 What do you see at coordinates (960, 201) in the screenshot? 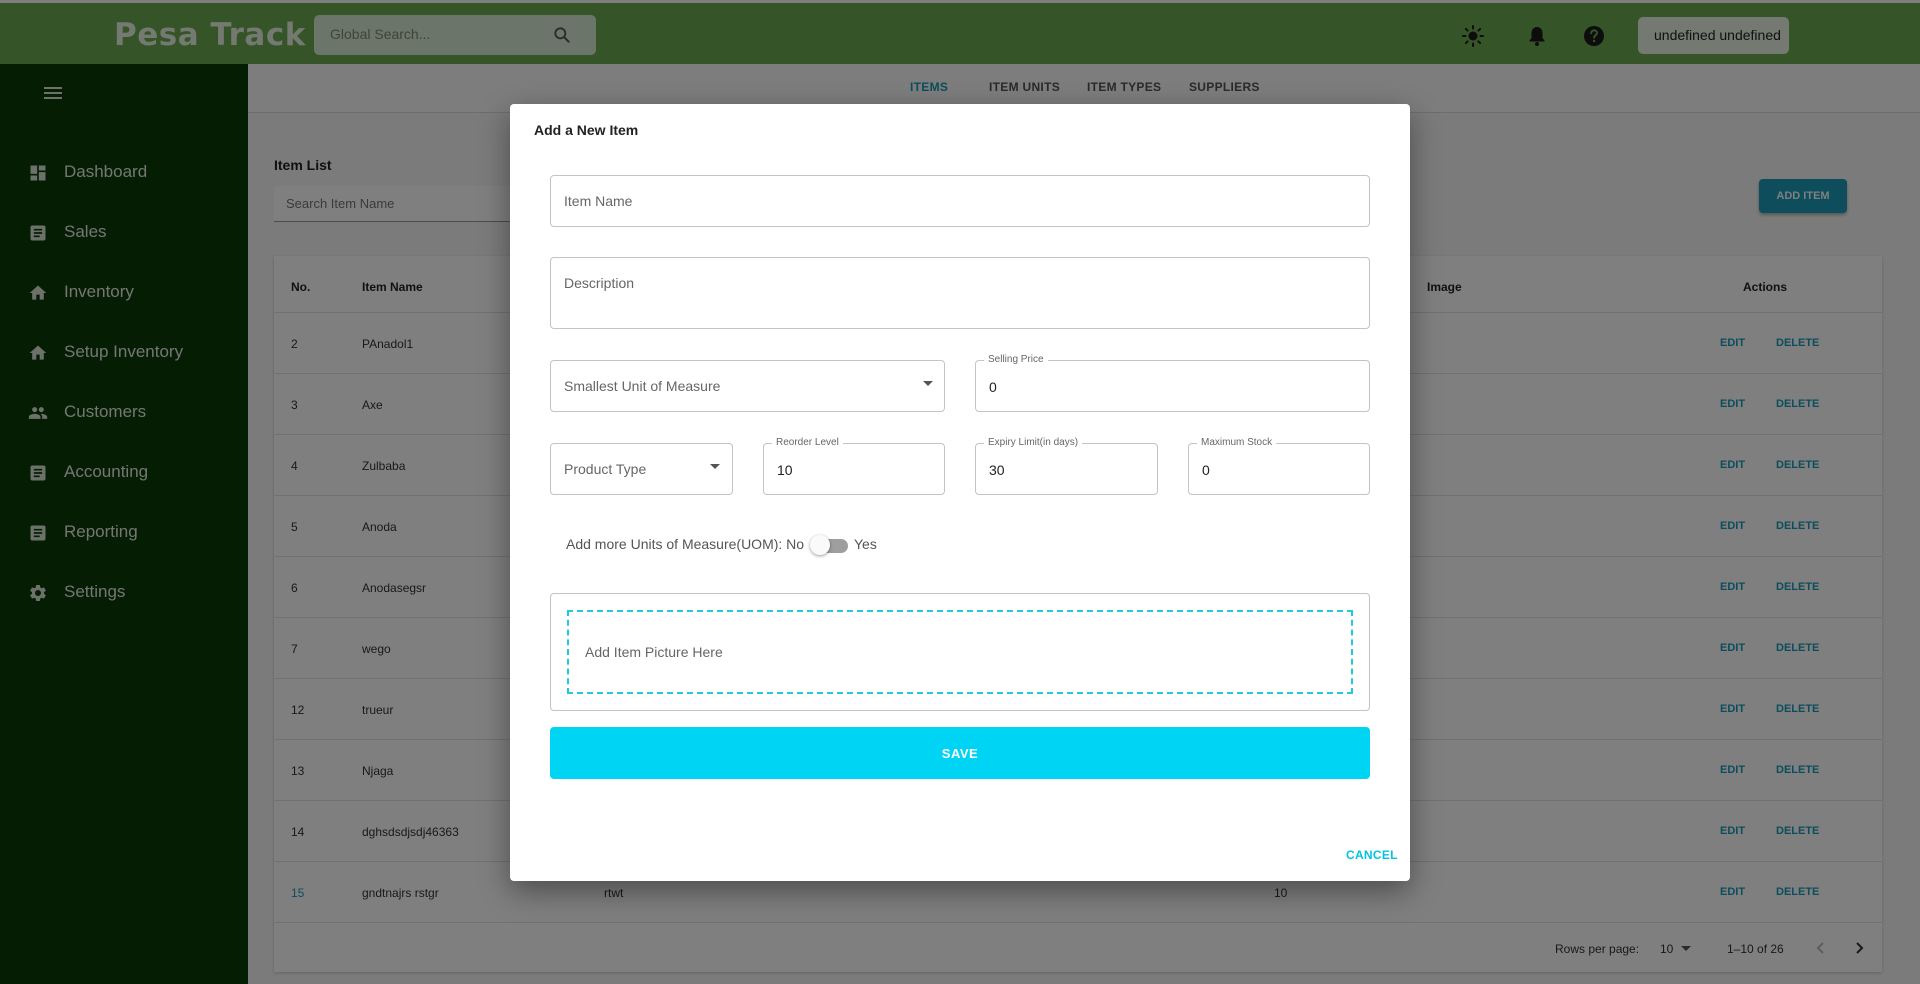
I see `item-name-field: Item Name` at bounding box center [960, 201].